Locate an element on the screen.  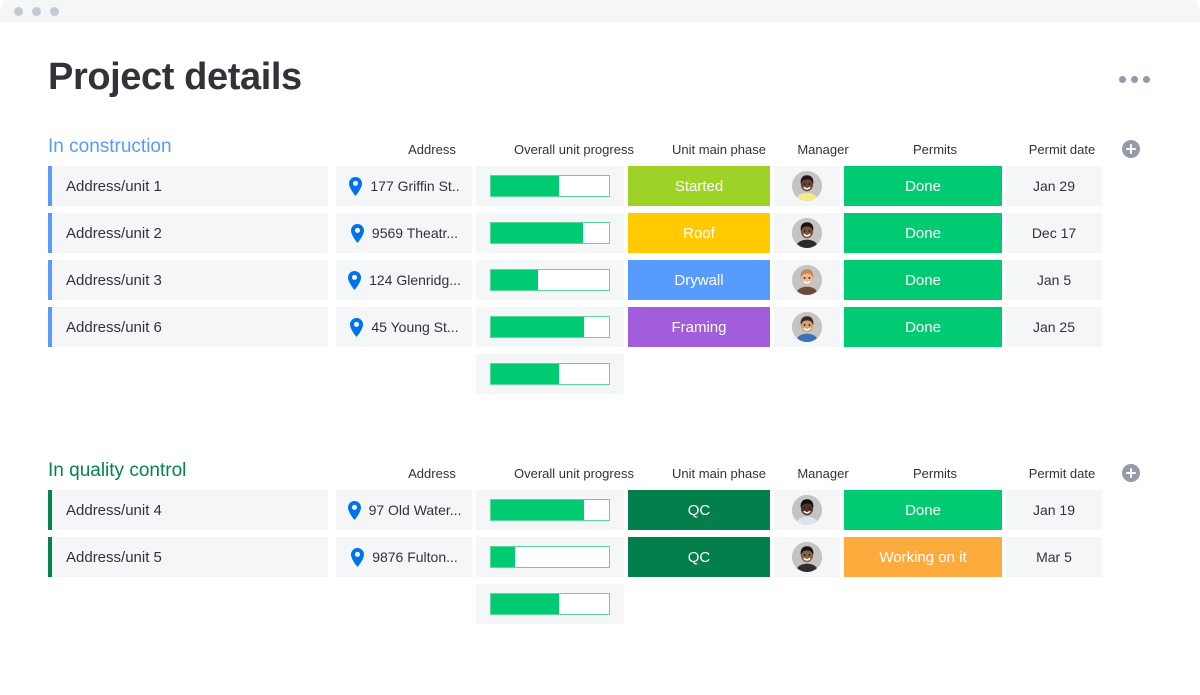
cell-permit-date: Jan 5 is located at coordinates (1054, 280).